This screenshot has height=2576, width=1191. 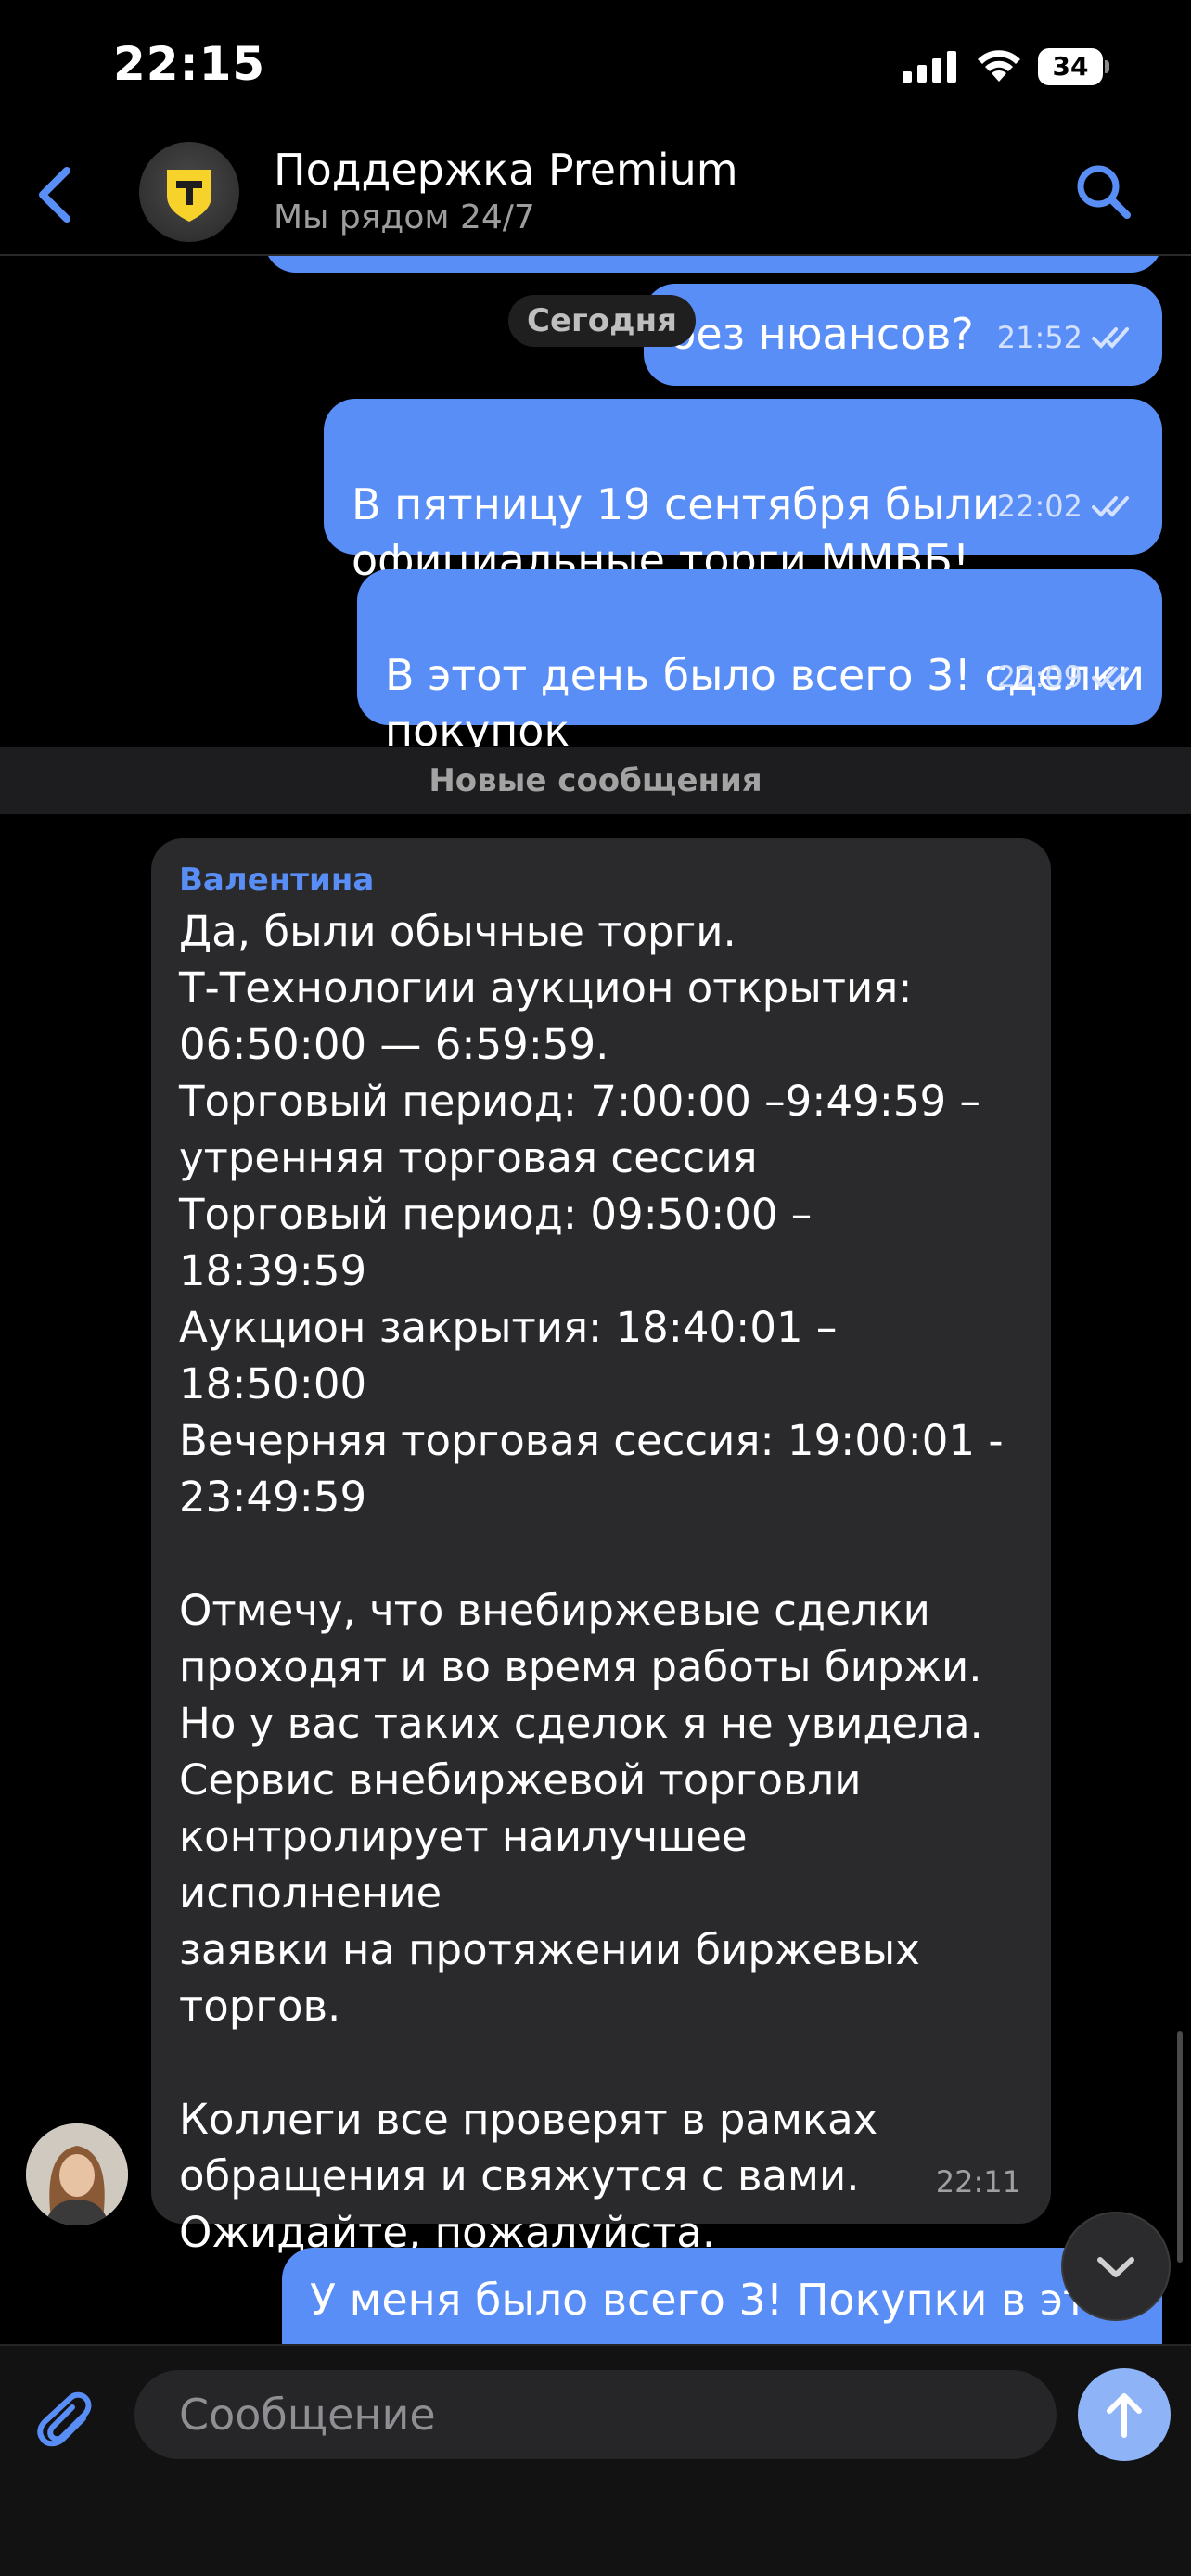 What do you see at coordinates (1039, 506) in the screenshot?
I see `message-time: 22:02` at bounding box center [1039, 506].